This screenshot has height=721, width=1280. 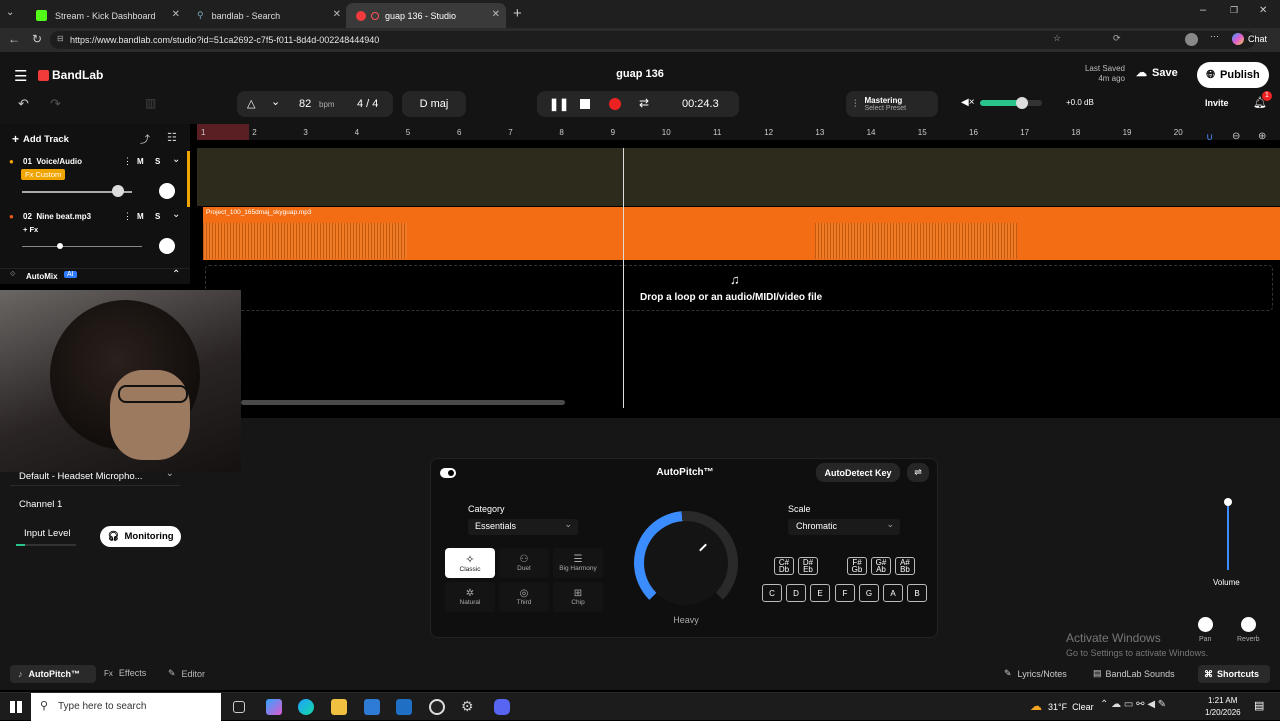 What do you see at coordinates (274, 707) in the screenshot?
I see `copilot-app-icon` at bounding box center [274, 707].